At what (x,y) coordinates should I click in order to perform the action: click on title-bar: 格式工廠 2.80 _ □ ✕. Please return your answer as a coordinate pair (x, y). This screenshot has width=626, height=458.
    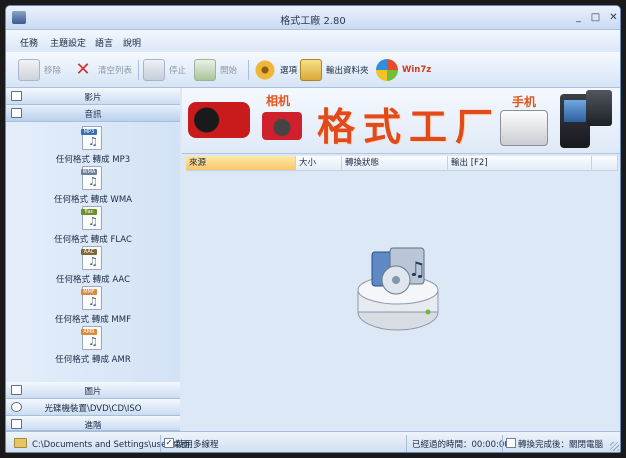
    Looking at the image, I should click on (313, 18).